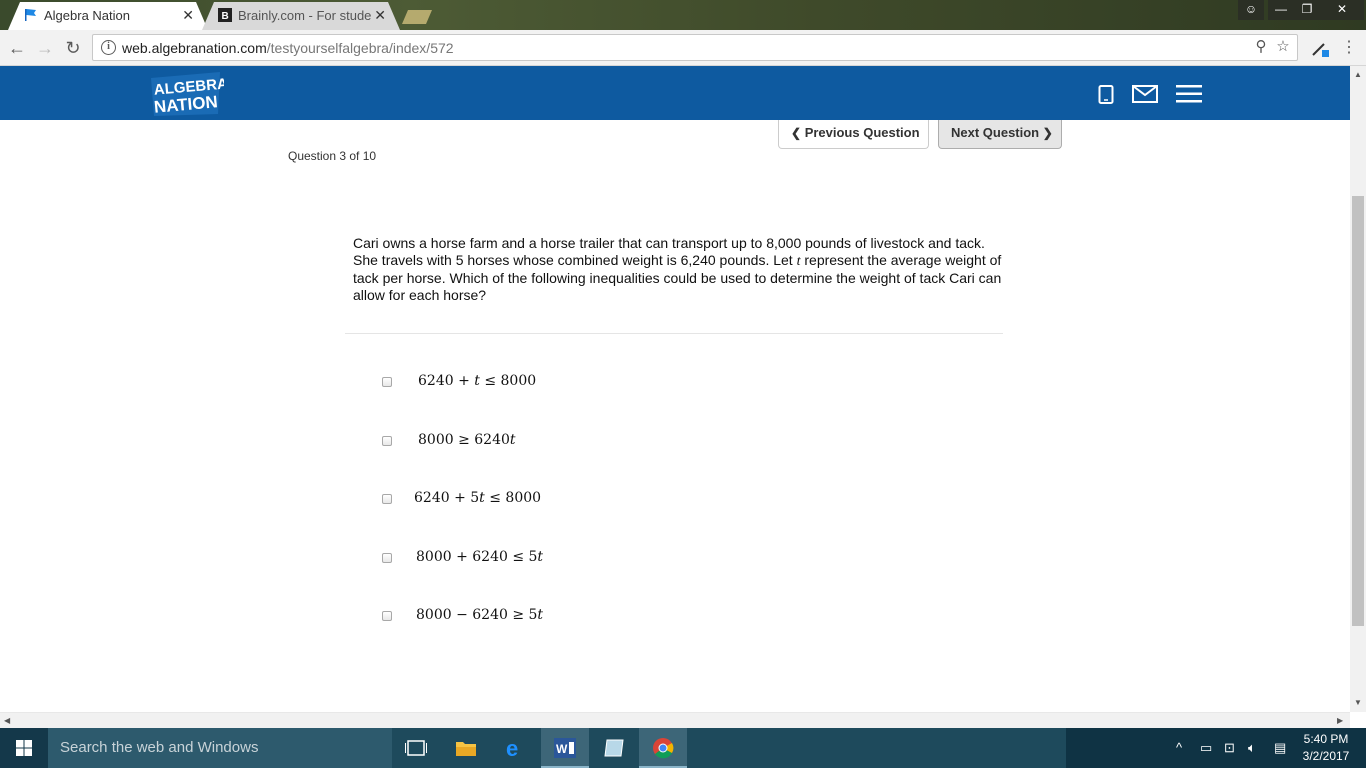 The image size is (1366, 768). I want to click on extension-icon, so click(1320, 49).